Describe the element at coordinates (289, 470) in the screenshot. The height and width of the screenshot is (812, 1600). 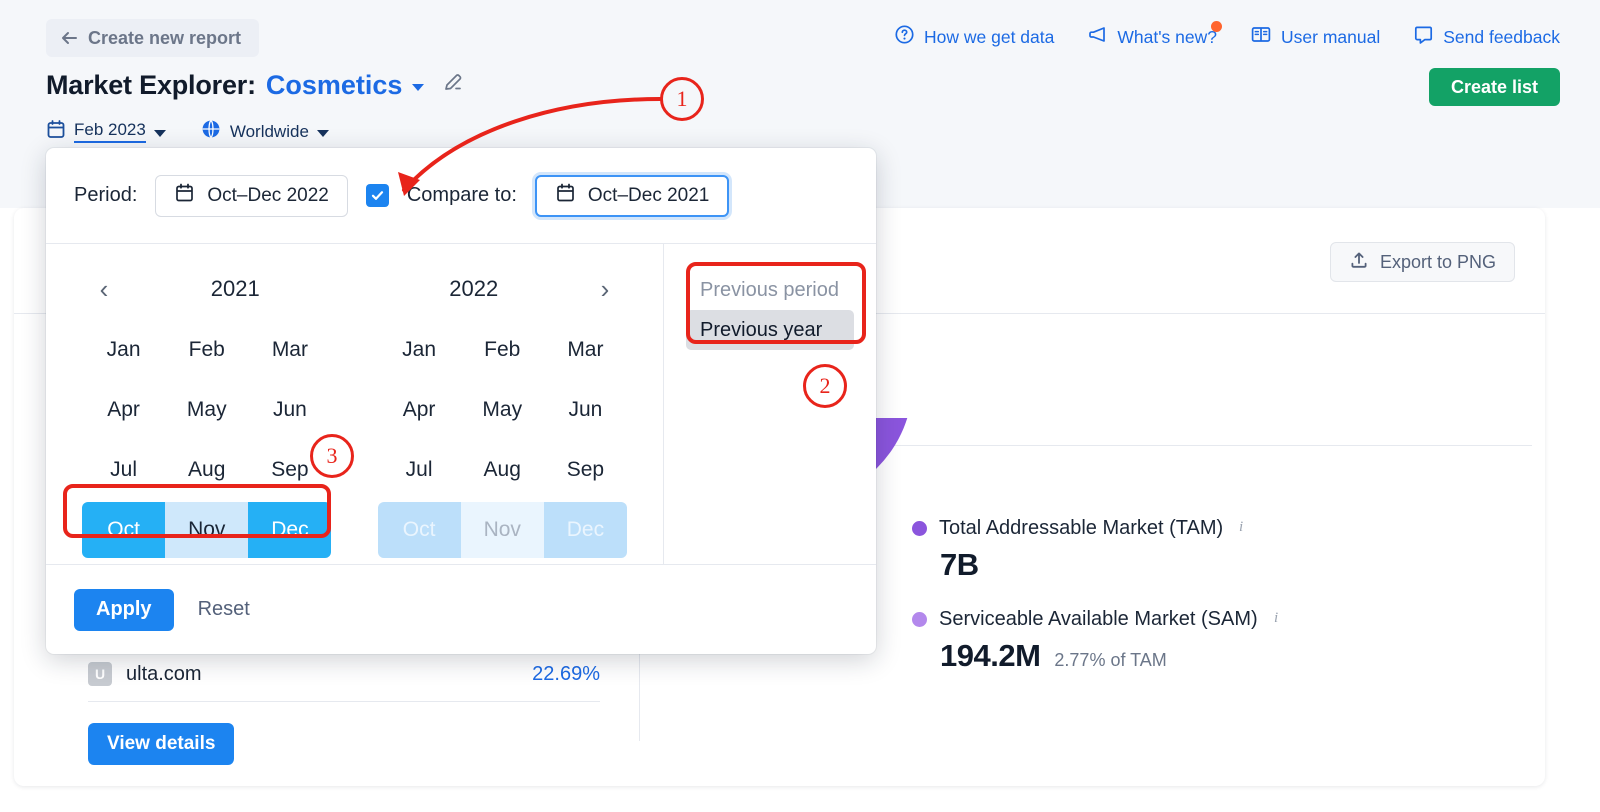
I see `month-cell-sep: Sep` at that location.